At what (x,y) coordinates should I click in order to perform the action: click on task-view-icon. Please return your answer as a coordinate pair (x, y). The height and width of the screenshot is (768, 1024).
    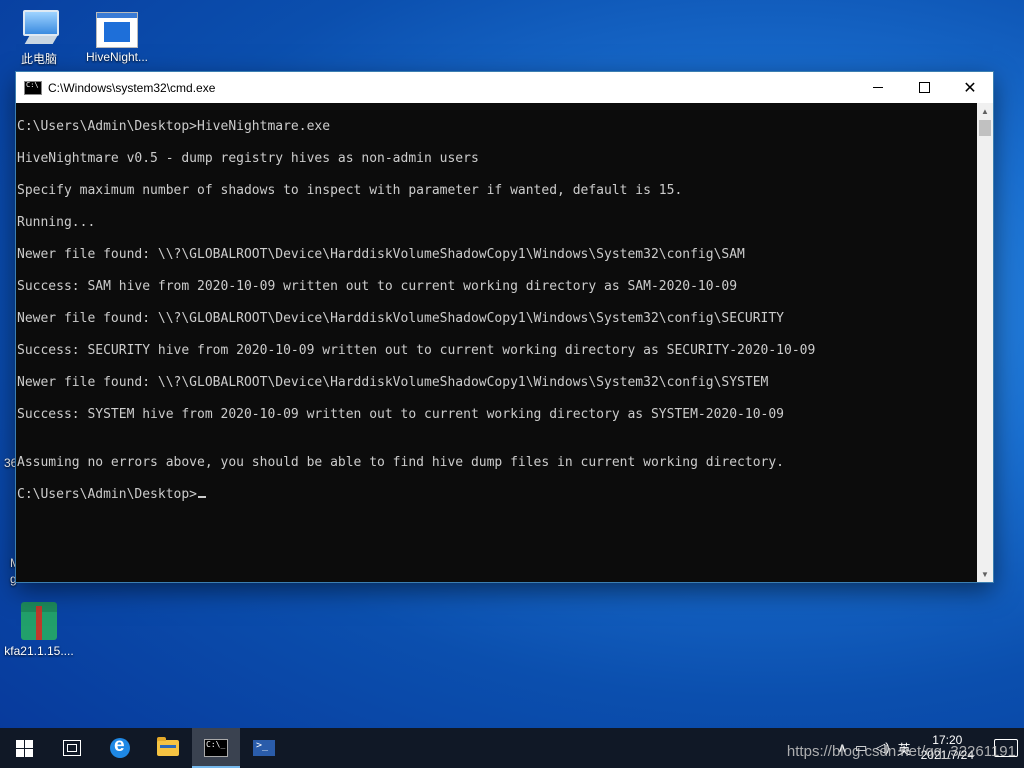
    Looking at the image, I should click on (72, 748).